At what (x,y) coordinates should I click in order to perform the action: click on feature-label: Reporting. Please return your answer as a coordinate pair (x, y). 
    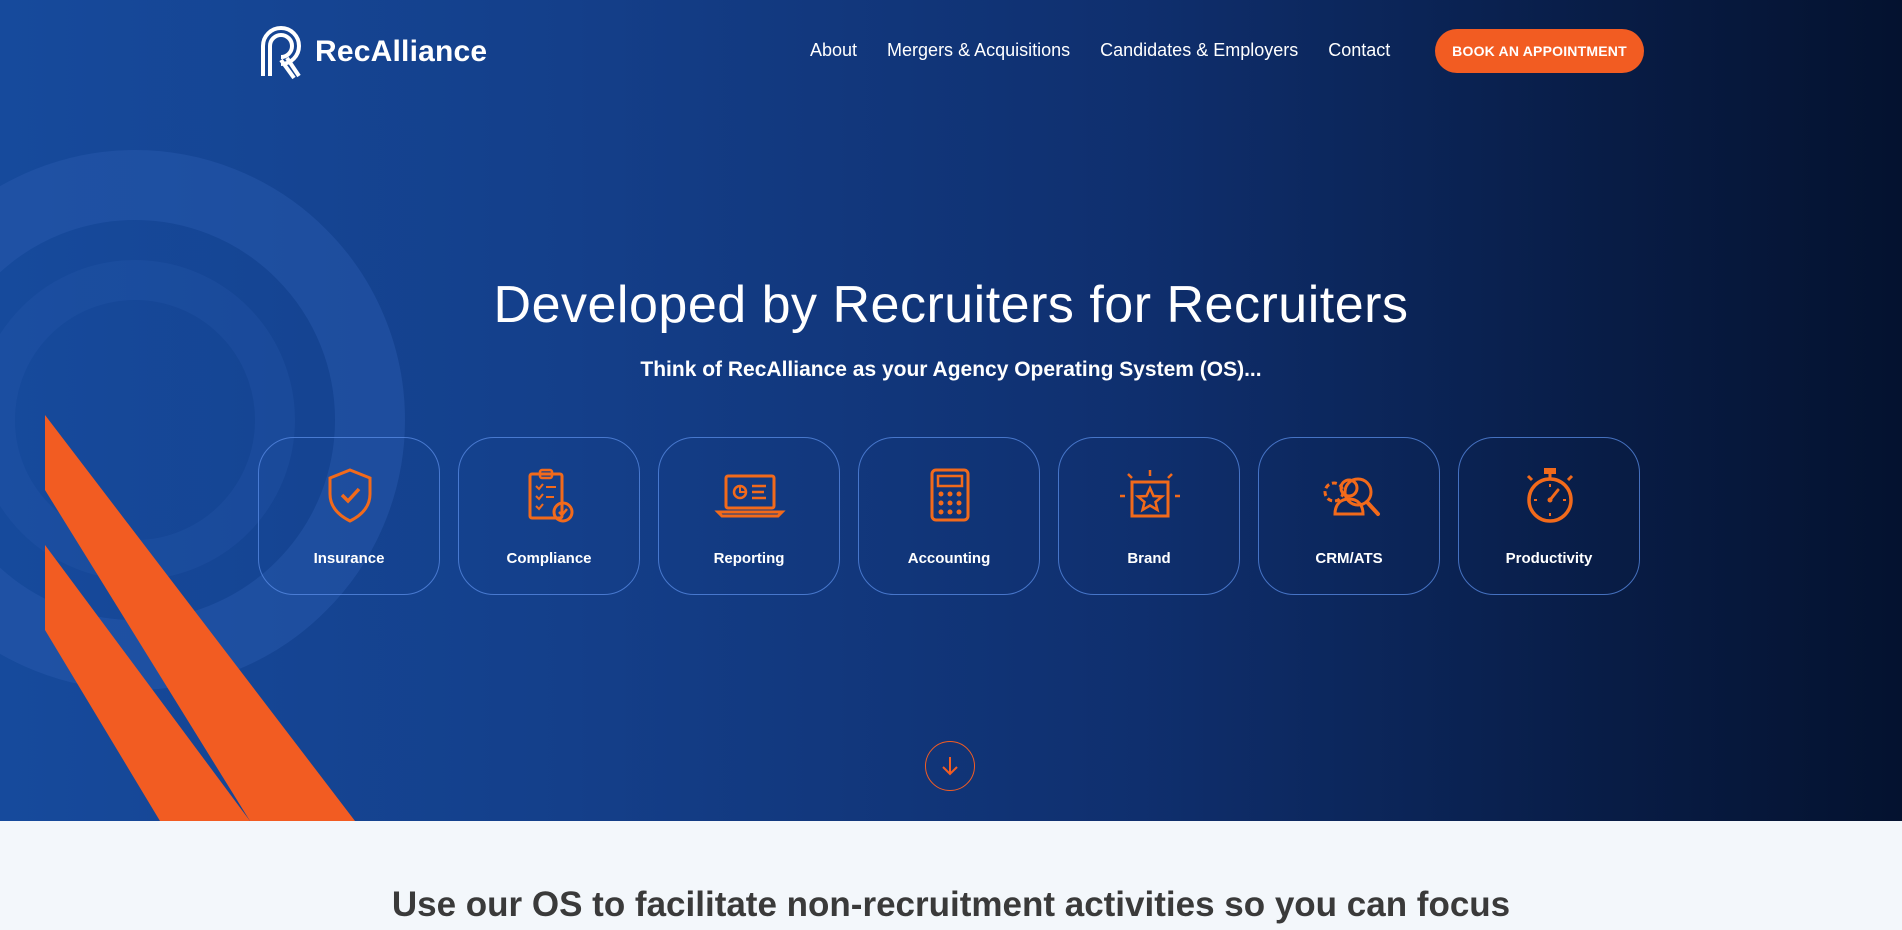
    Looking at the image, I should click on (749, 558).